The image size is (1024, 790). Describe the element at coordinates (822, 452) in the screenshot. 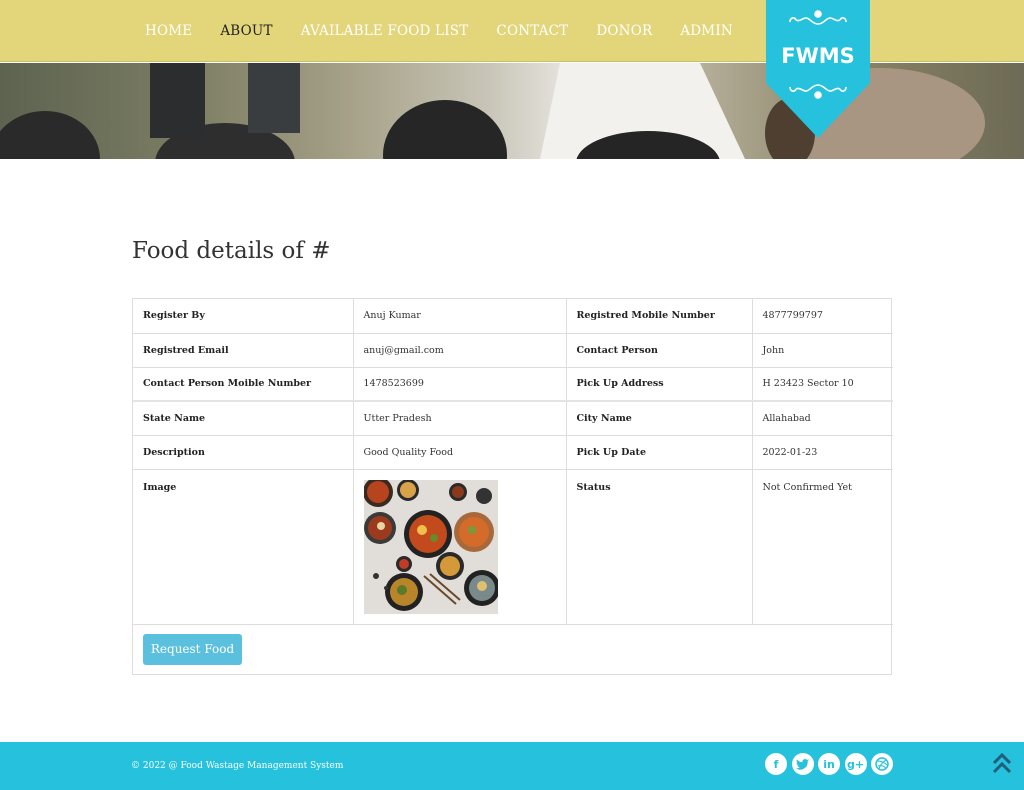

I see `pickup-date-value: 2022-01-23` at that location.